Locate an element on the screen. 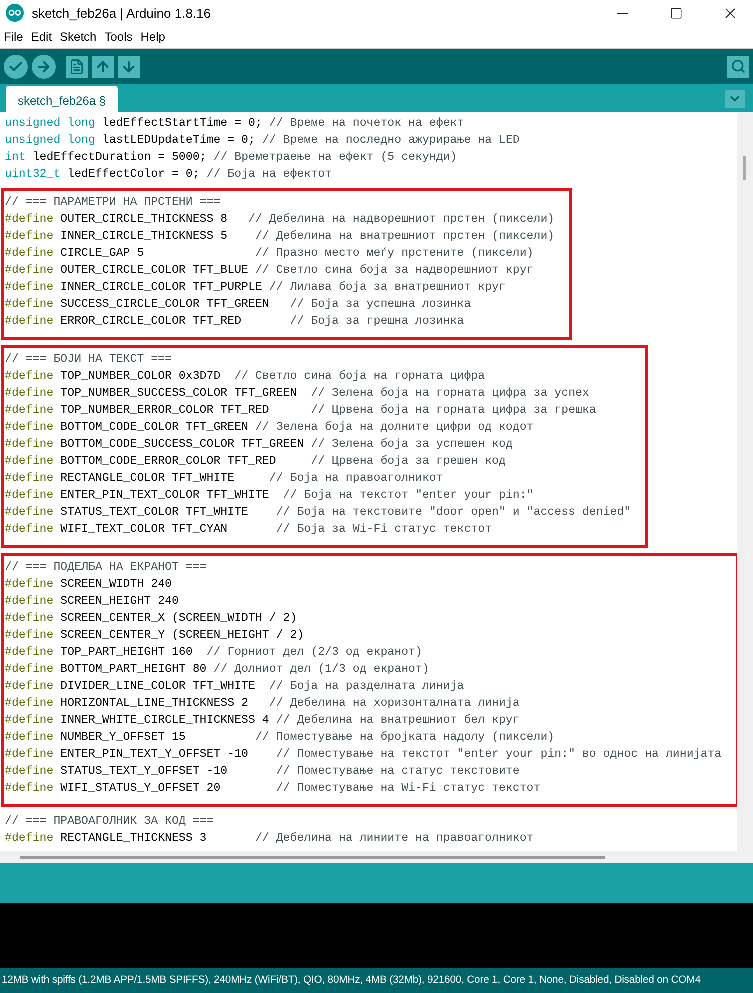  menu-item: Tools is located at coordinates (118, 37).